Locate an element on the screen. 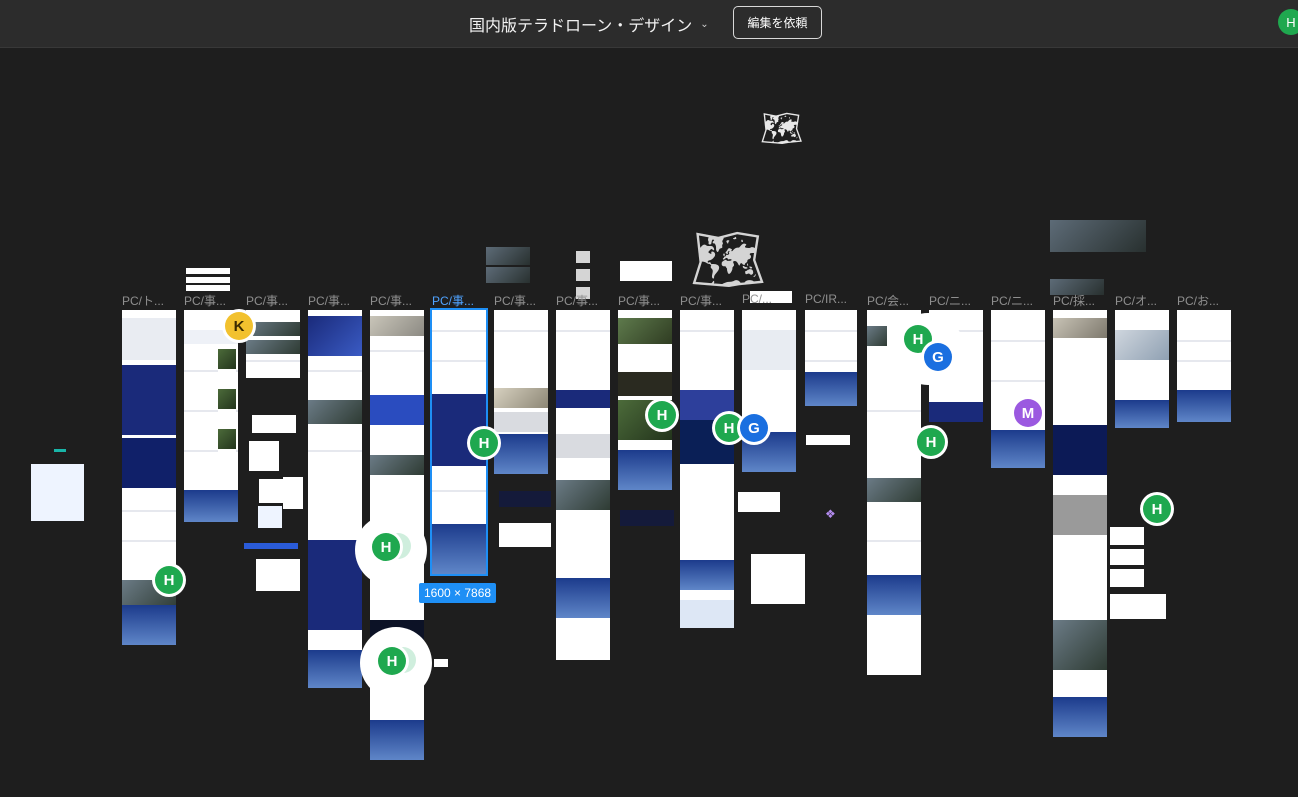 The width and height of the screenshot is (1298, 797). group-photo-thumbnail is located at coordinates (1098, 236).